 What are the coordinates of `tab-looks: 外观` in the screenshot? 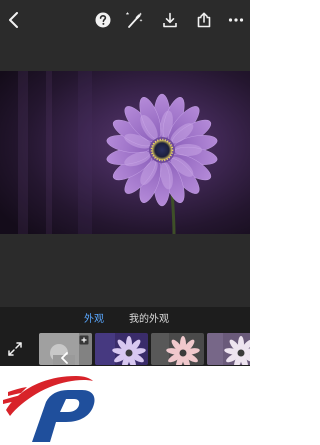 It's located at (94, 320).